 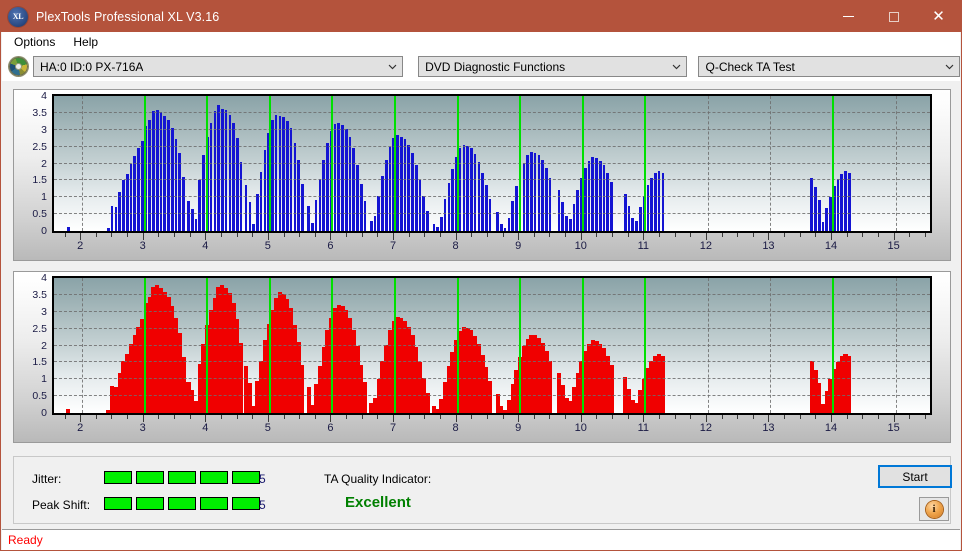 I want to click on drive-select: HA:0 ID:0 PX-716A, so click(x=218, y=66).